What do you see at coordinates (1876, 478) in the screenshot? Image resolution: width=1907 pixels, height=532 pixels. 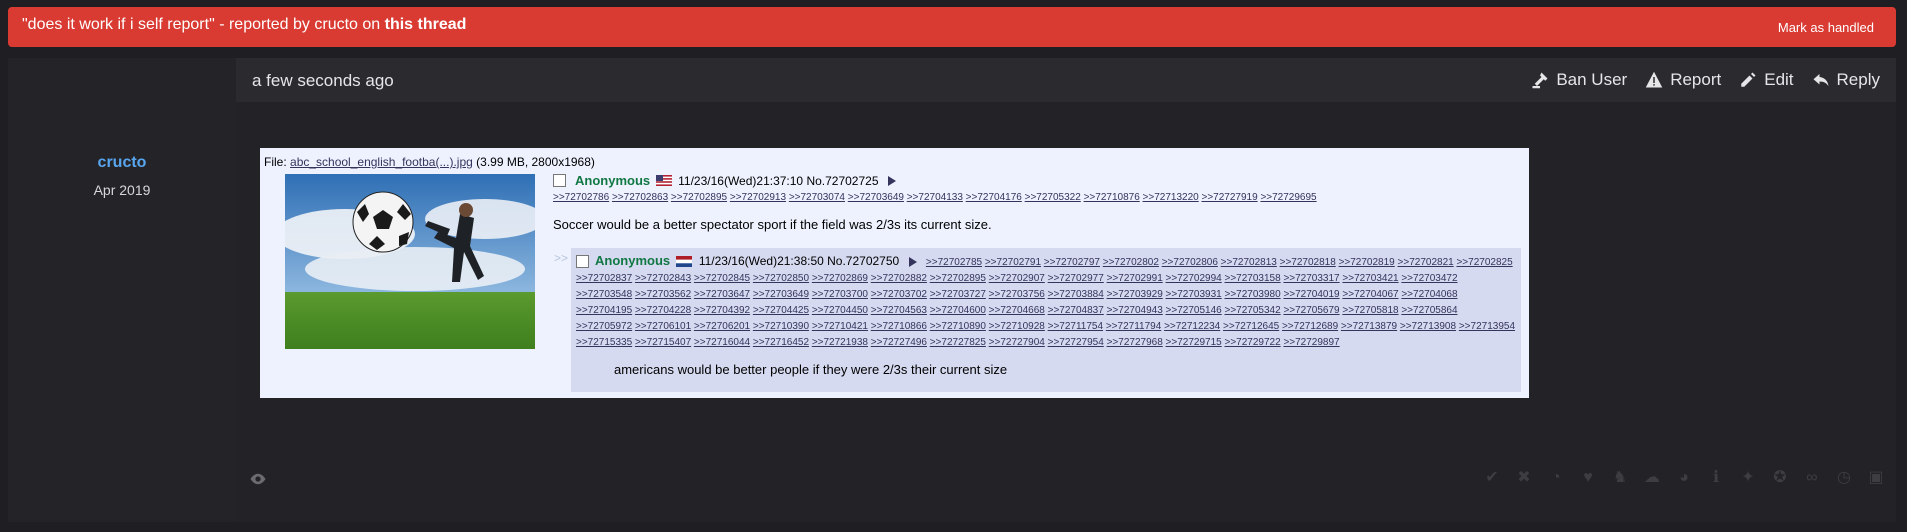 I see `box-icon: ▣` at bounding box center [1876, 478].